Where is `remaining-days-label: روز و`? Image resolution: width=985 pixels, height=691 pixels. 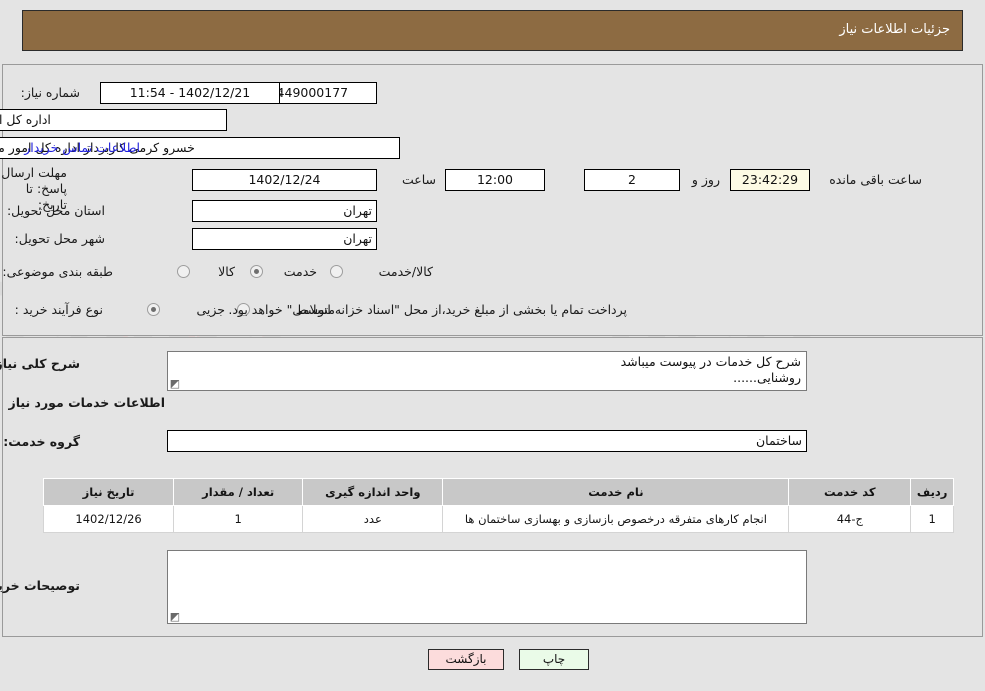 remaining-days-label: روز و is located at coordinates (705, 179).